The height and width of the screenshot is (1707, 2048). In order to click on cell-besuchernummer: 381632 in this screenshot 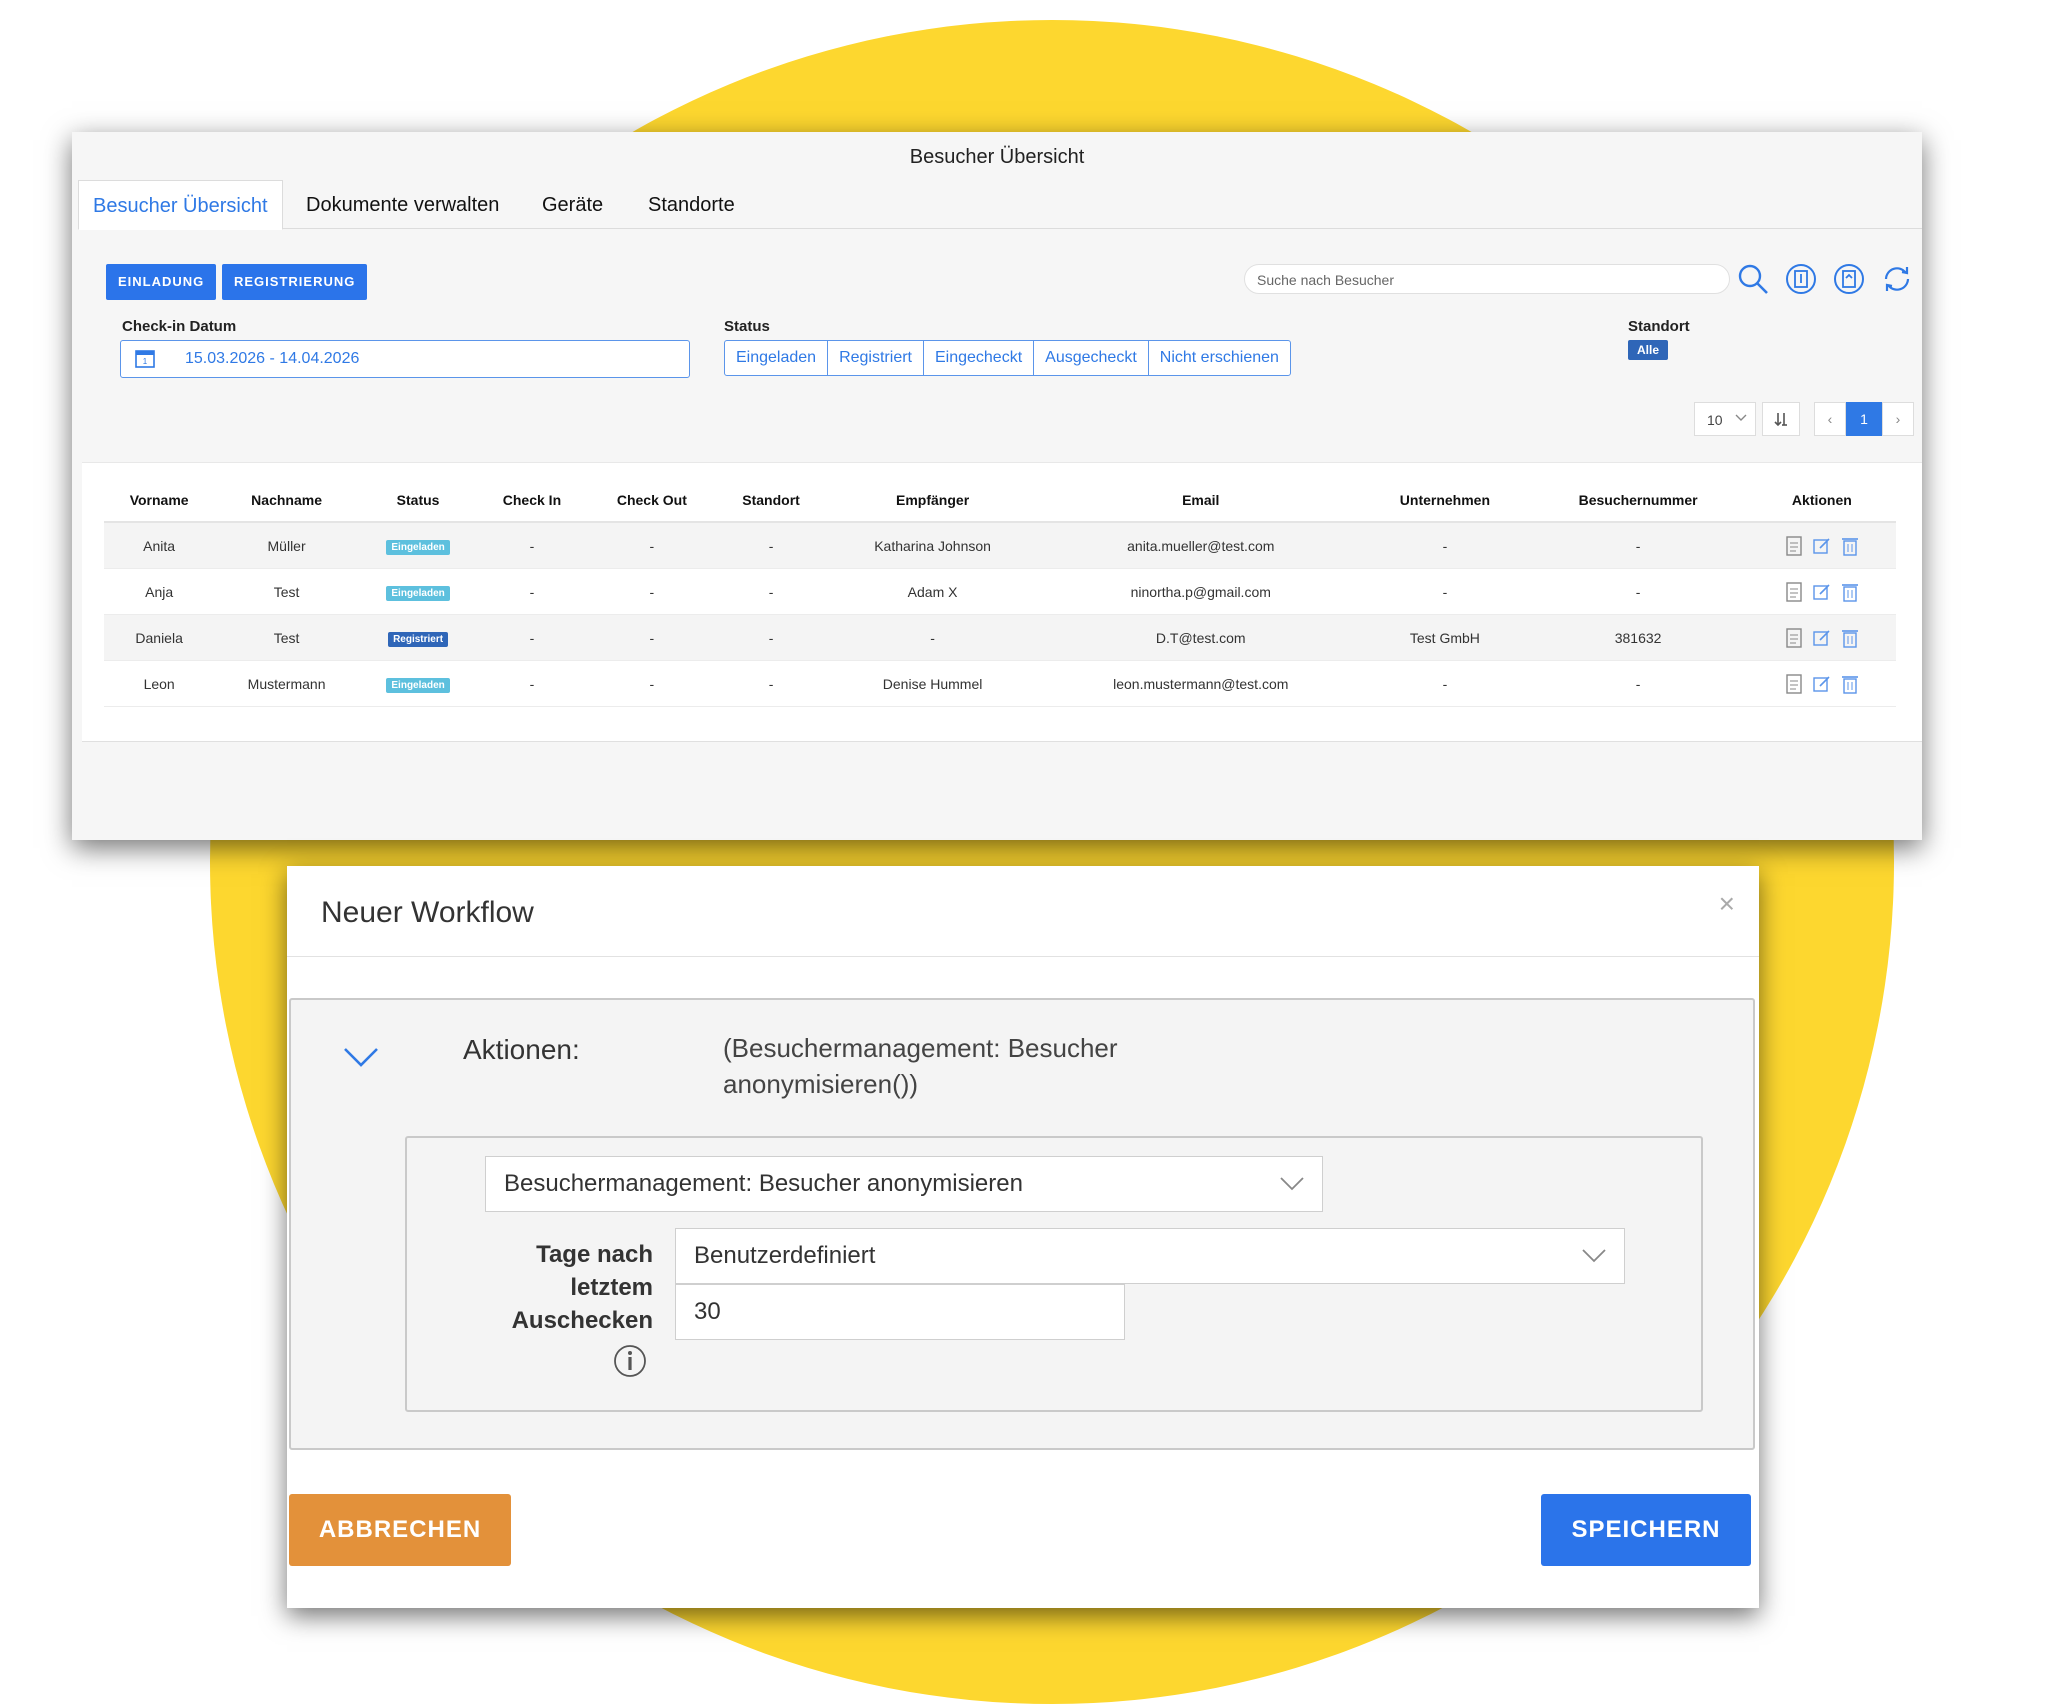, I will do `click(1638, 637)`.